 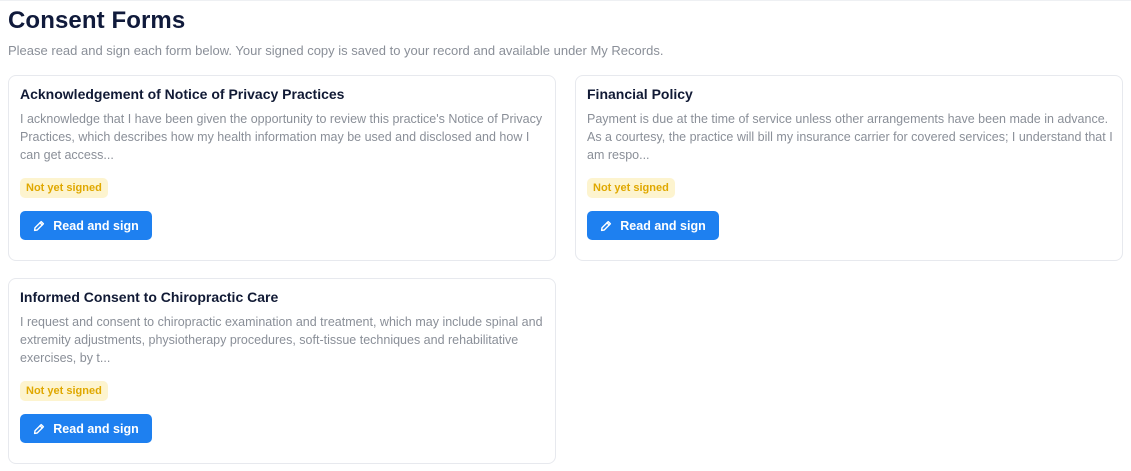 I want to click on page-title: Consent Forms, so click(x=97, y=20).